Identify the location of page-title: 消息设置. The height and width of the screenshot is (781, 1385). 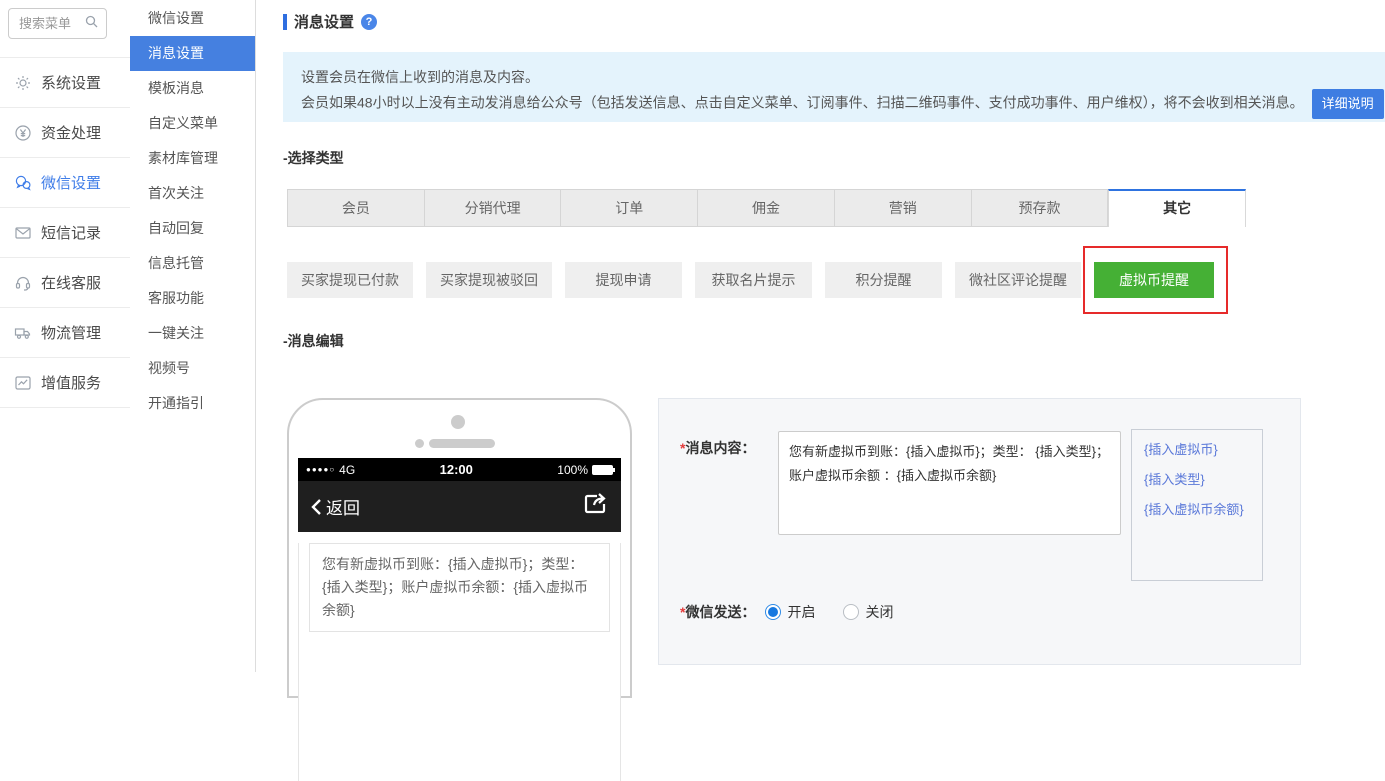
(324, 22).